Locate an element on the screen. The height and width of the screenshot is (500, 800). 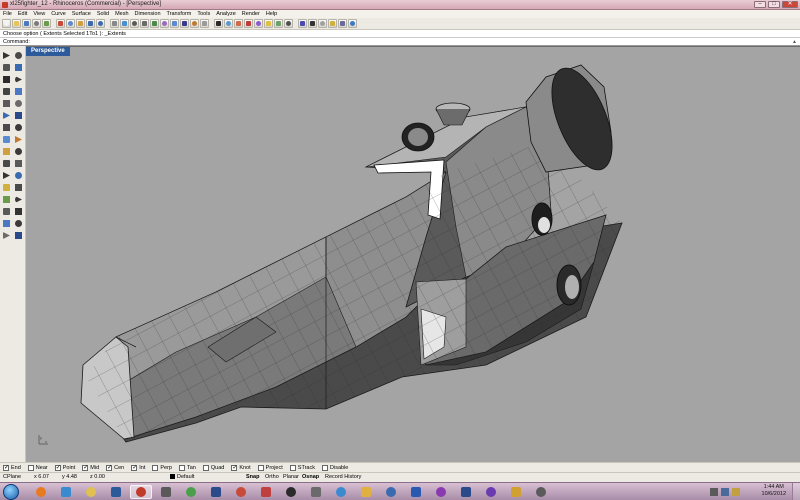
system-clock: 1:44 AM 10/6/2012 is located at coordinates (774, 491).